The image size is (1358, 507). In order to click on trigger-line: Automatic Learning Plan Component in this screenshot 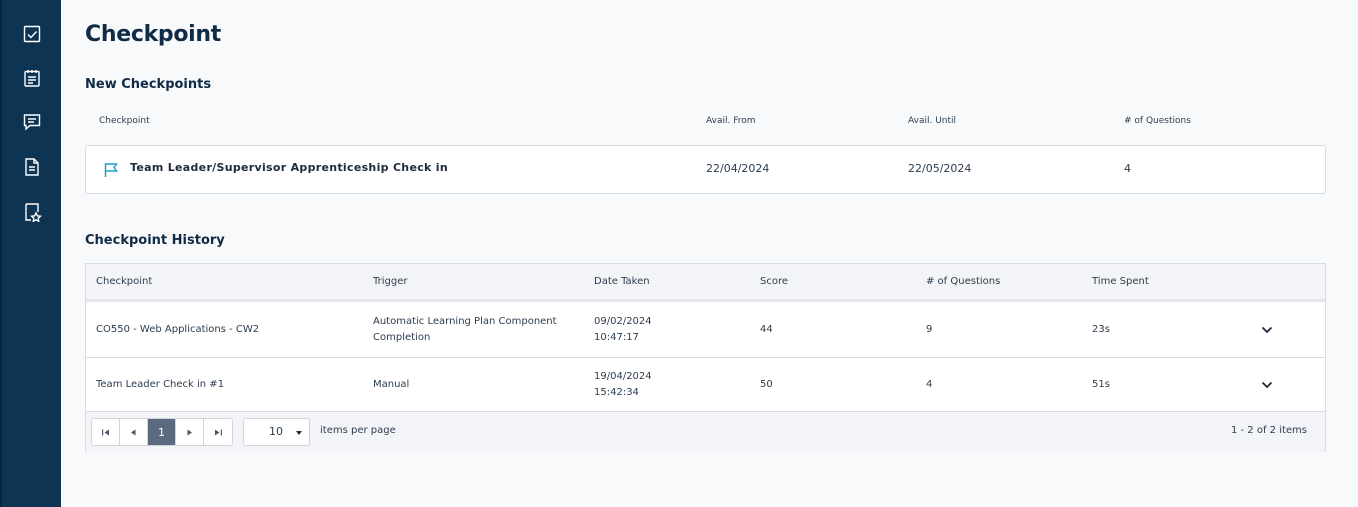, I will do `click(465, 321)`.